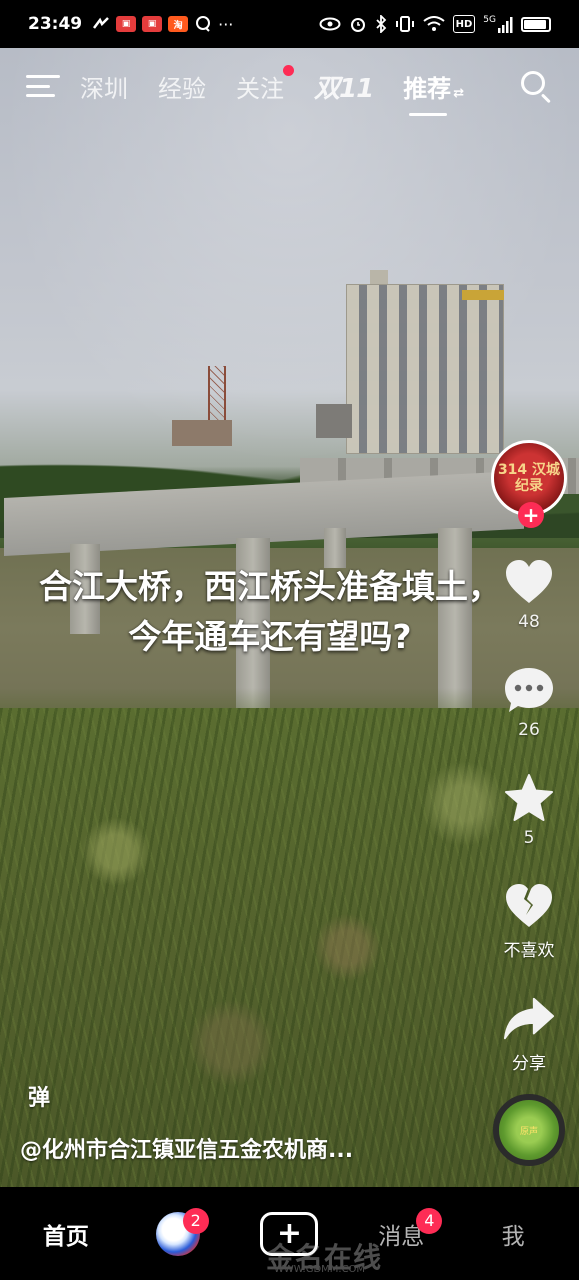 The image size is (579, 1280). I want to click on author-avatar-wrap: 314 汉城纪录 +, so click(529, 484).